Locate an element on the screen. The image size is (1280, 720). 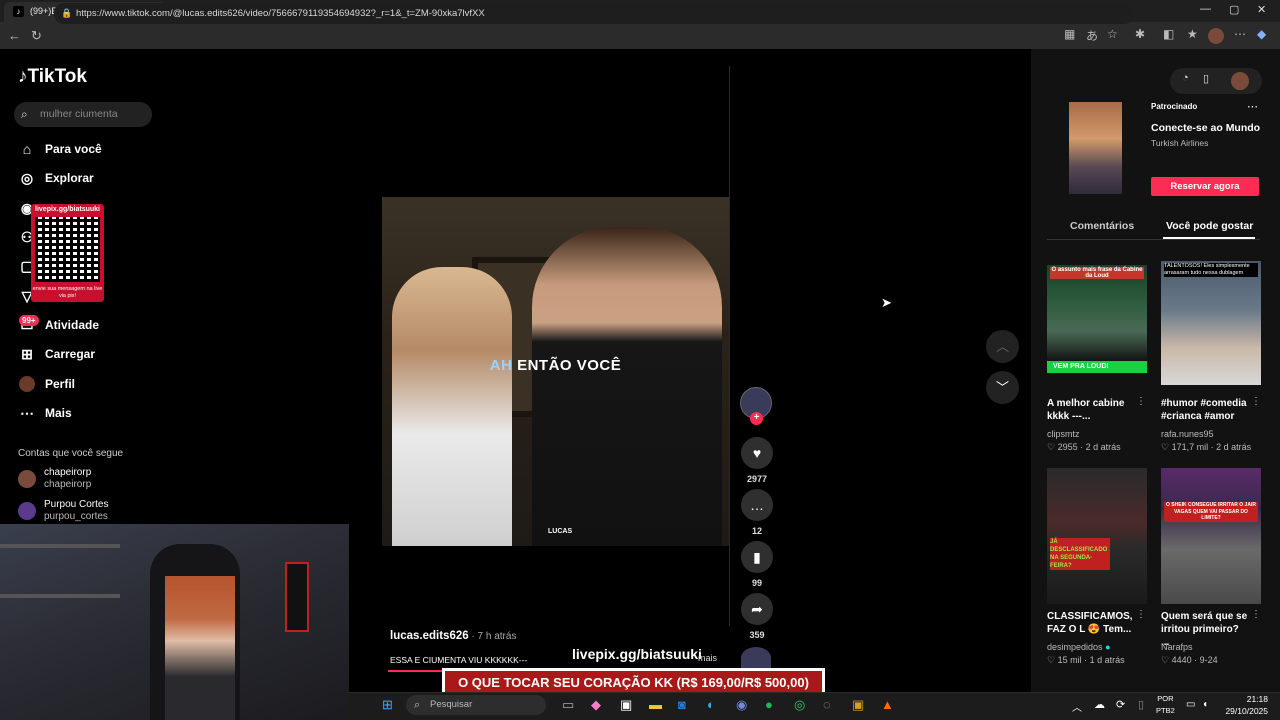
outlook-icon: ◙ is located at coordinates (682, 704).